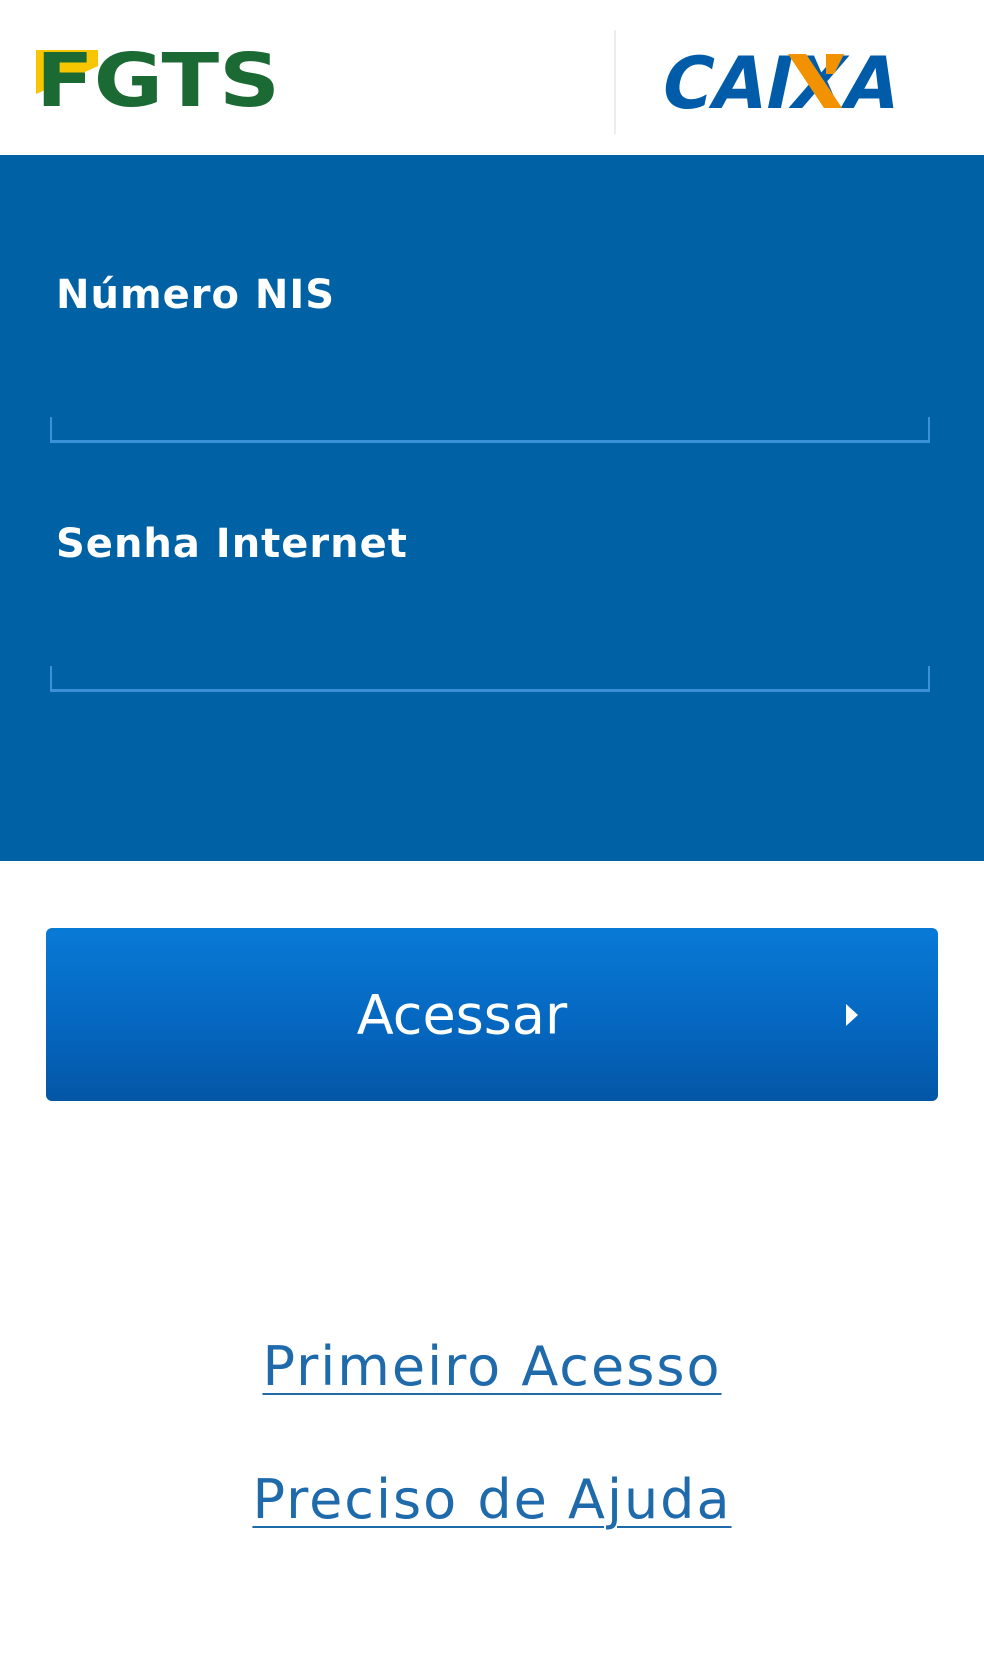 This screenshot has height=1674, width=984. I want to click on nis-underline, so click(490, 430).